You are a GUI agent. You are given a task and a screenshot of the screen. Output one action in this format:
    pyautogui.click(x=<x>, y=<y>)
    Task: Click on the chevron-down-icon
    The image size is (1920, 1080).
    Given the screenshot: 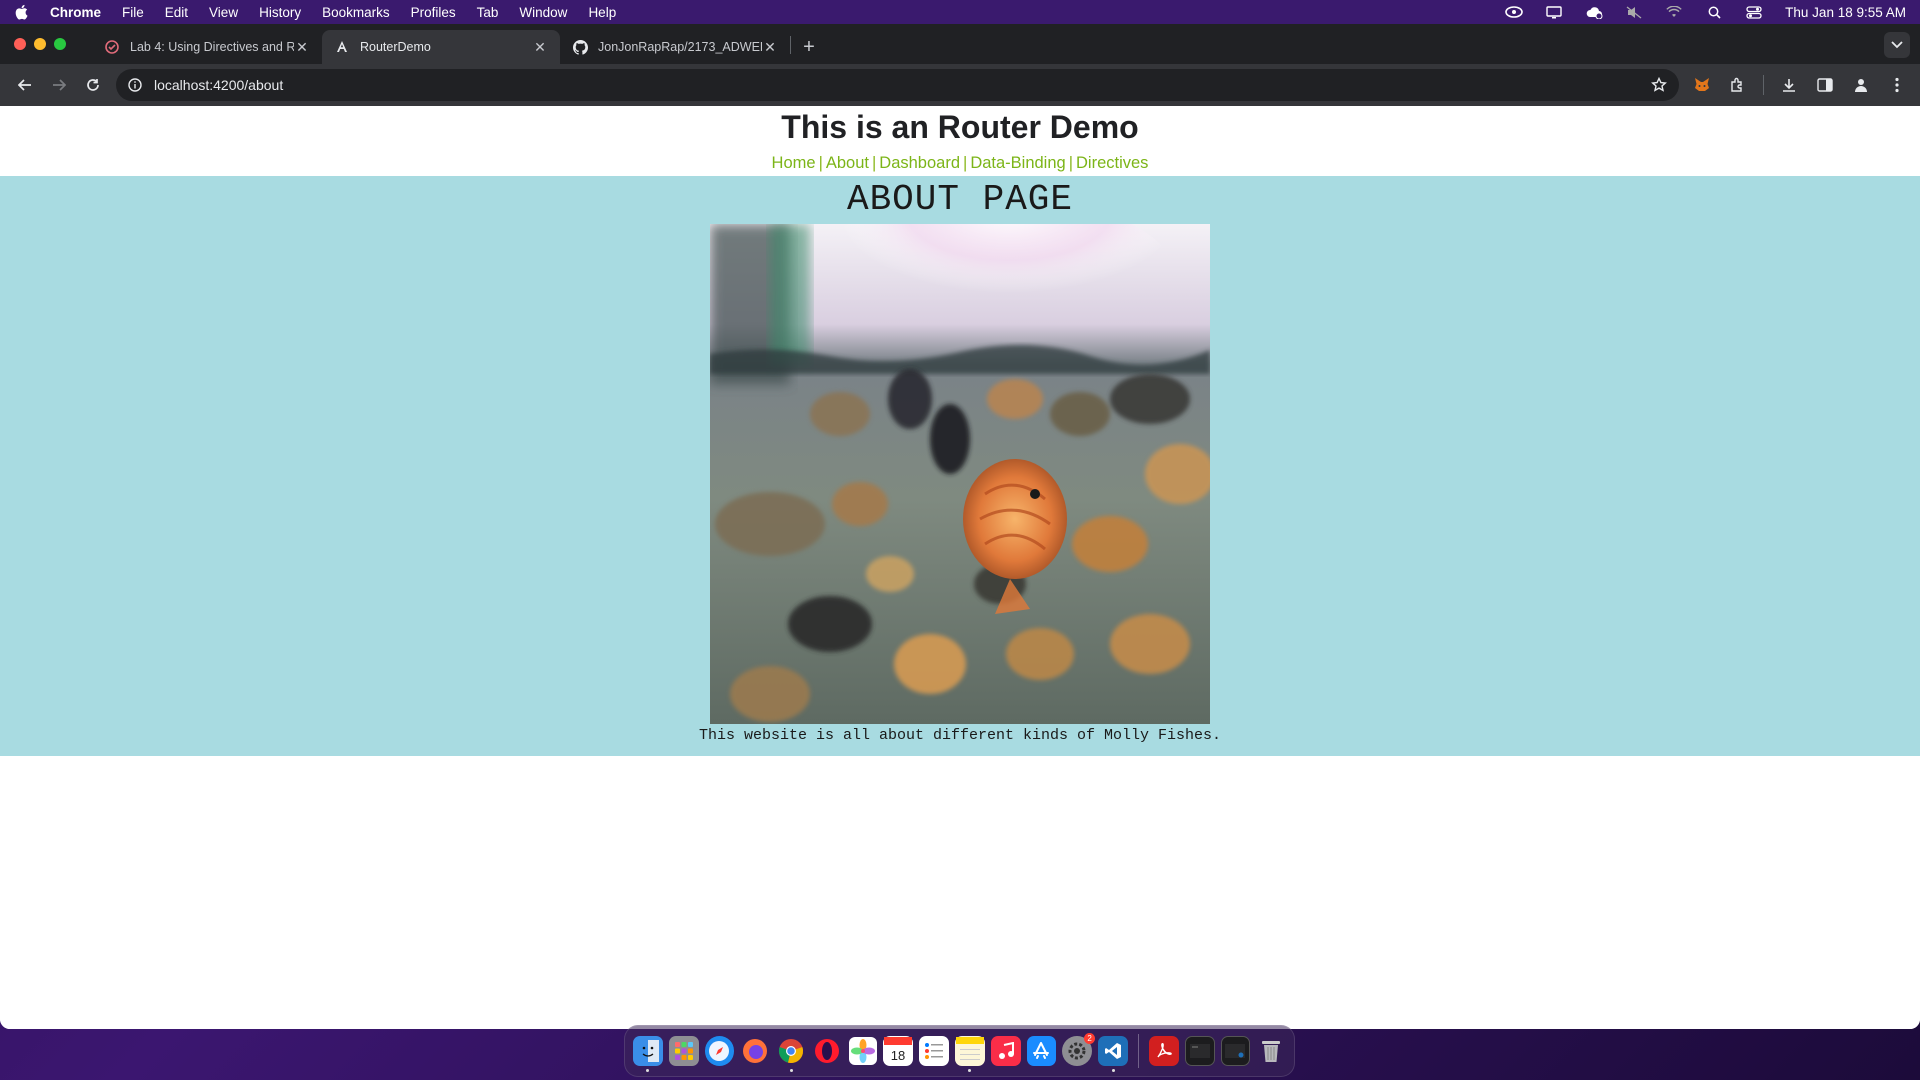 What is the action you would take?
    pyautogui.click(x=1897, y=45)
    